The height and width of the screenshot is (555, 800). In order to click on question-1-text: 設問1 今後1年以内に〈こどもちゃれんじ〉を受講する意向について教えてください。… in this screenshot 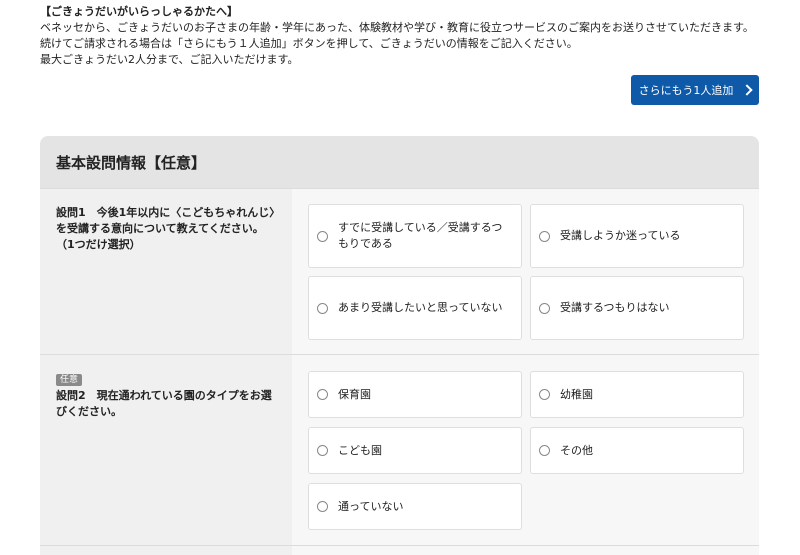, I will do `click(166, 272)`.